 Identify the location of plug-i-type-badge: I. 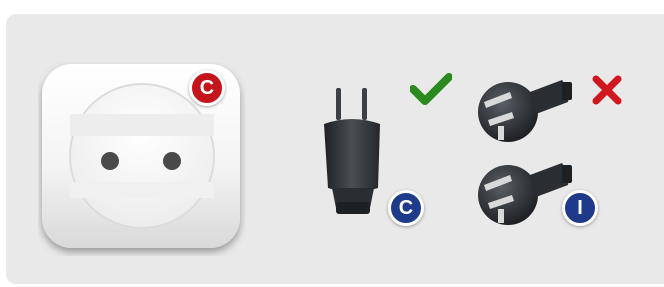
(580, 208).